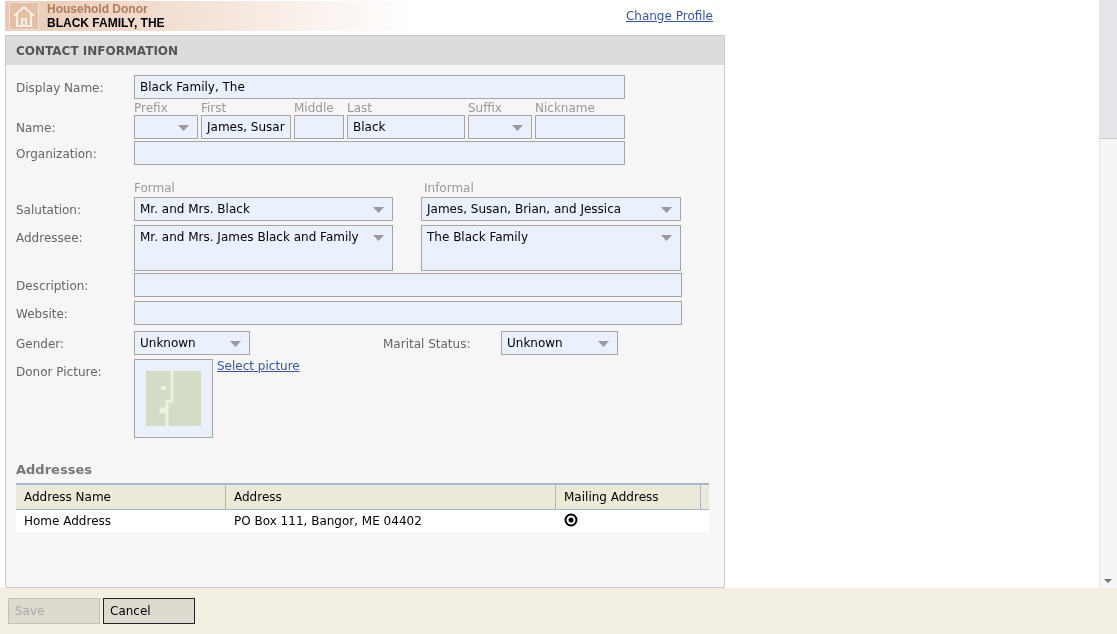 This screenshot has height=634, width=1117. Describe the element at coordinates (449, 188) in the screenshot. I see `field-caption: Informal` at that location.